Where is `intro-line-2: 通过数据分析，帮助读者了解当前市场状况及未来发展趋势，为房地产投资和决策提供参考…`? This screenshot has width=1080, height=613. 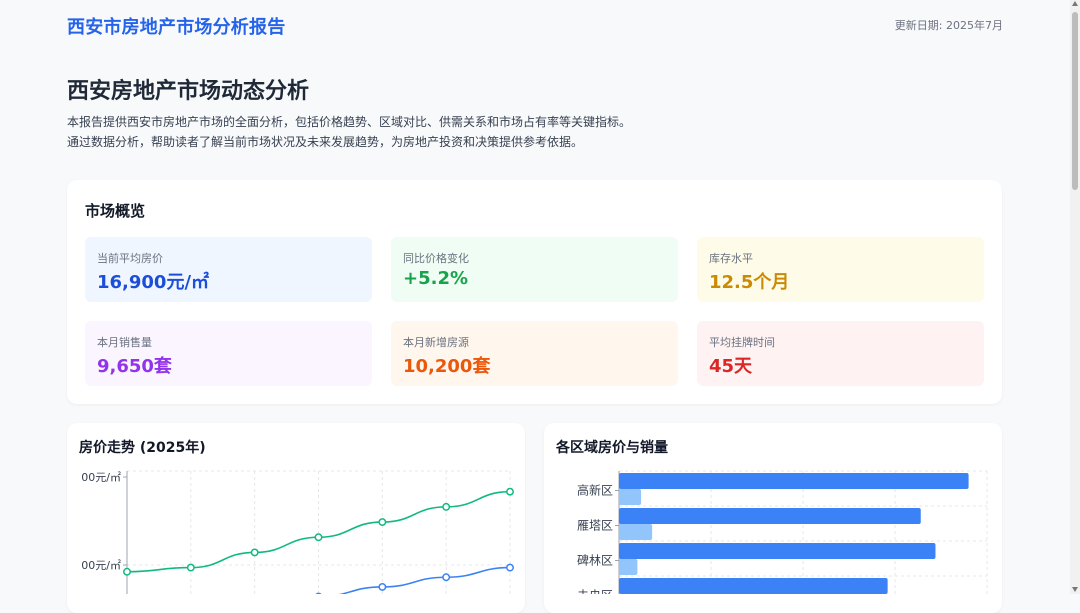
intro-line-2: 通过数据分析，帮助读者了解当前市场状况及未来发展趋势，为房地产投资和决策提供参考… is located at coordinates (325, 142).